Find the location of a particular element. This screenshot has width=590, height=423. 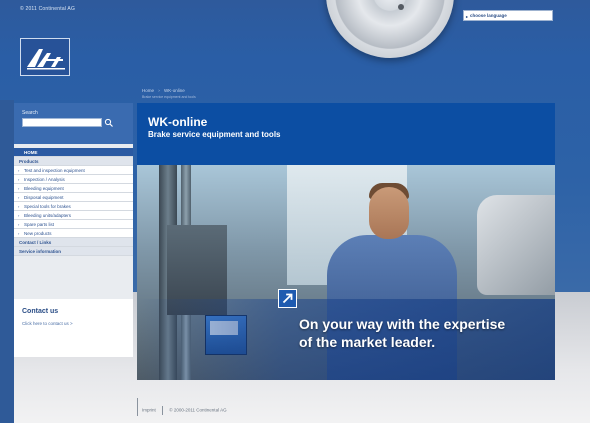

sidebar-item-label: Inspection / Analysis is located at coordinates (44, 179).